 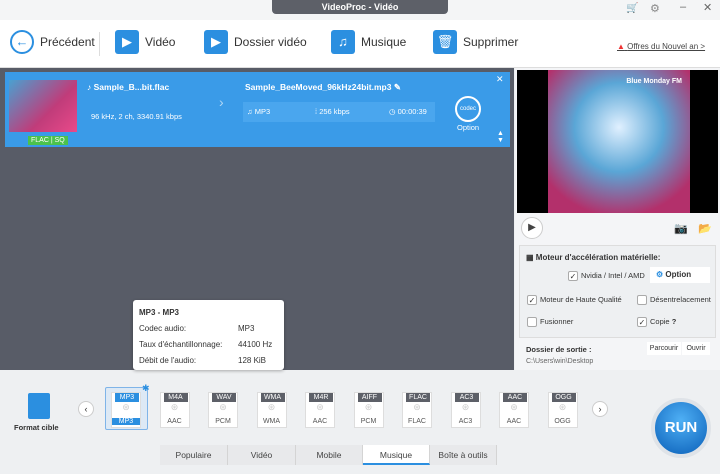 I want to click on copy-label: Copie, so click(x=660, y=321).